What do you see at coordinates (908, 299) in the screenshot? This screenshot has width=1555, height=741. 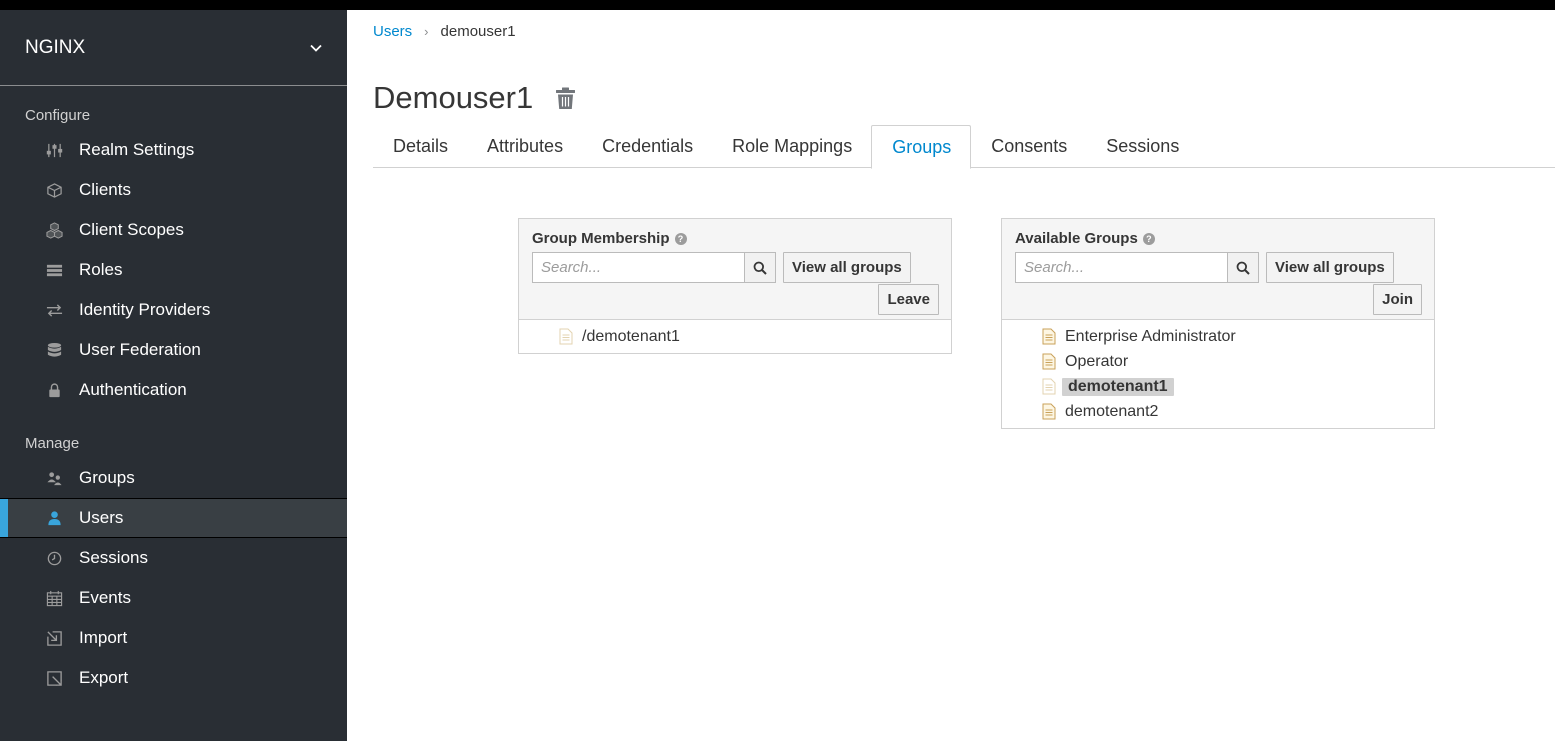 I see `leave-button: Leave` at bounding box center [908, 299].